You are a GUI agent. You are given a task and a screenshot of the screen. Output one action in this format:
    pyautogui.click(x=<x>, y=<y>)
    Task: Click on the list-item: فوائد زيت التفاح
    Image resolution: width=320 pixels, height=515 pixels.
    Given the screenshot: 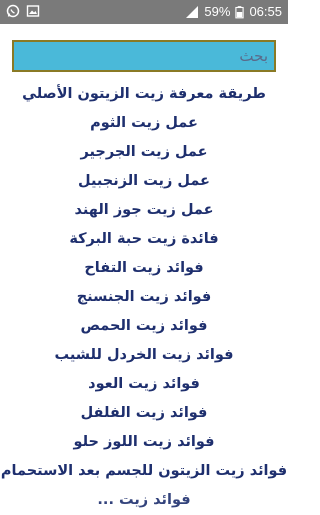 What is the action you would take?
    pyautogui.click(x=144, y=268)
    